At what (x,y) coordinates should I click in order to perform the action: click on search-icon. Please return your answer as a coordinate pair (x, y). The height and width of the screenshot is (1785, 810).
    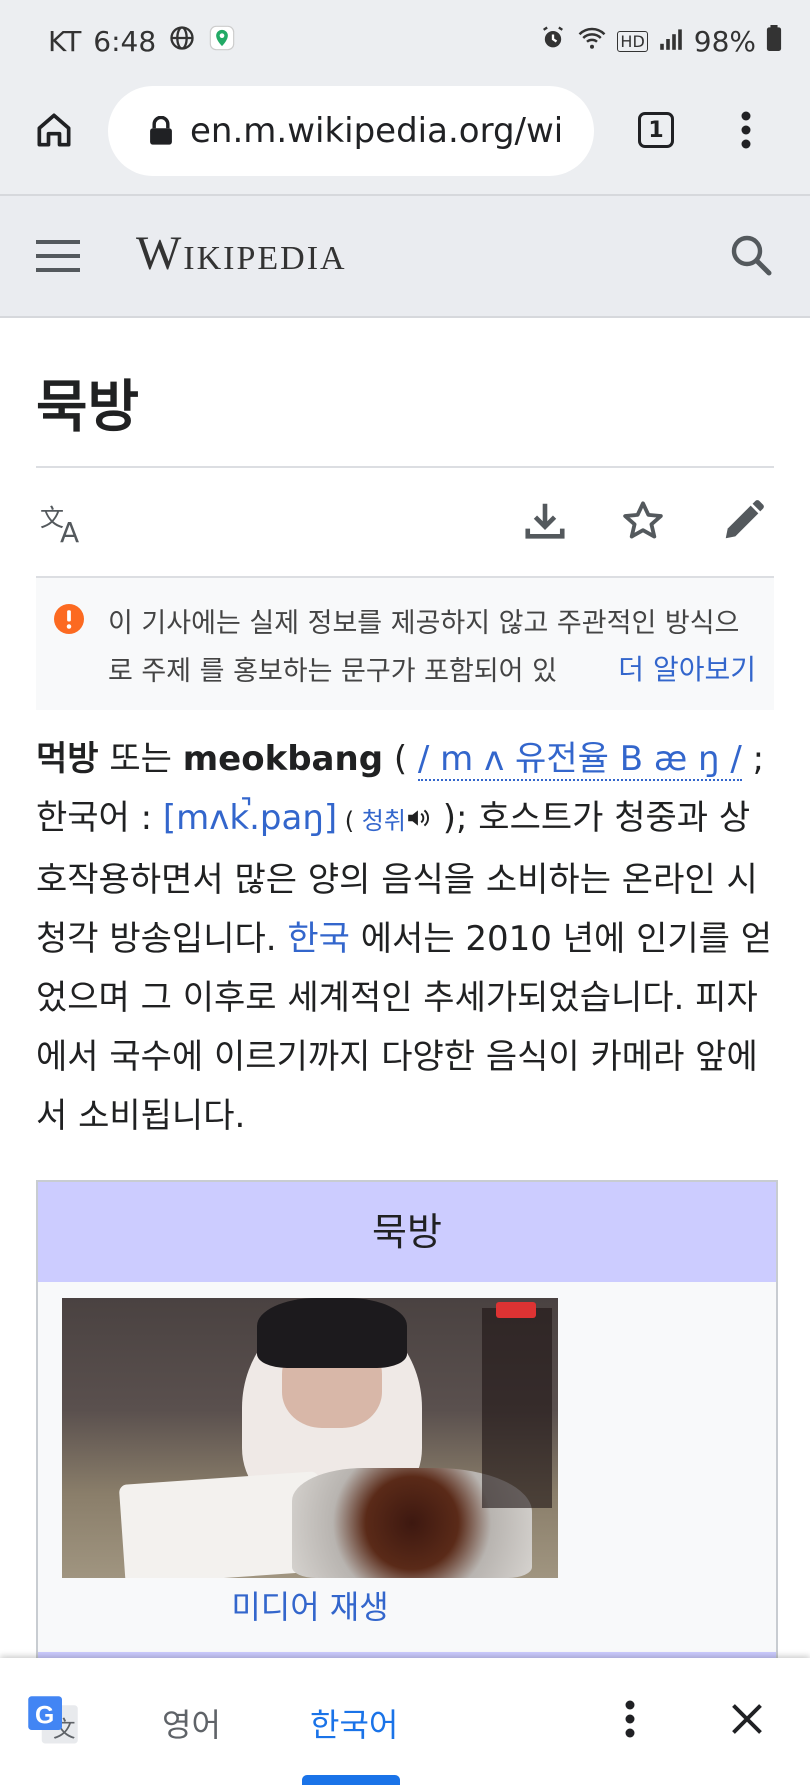
    Looking at the image, I should click on (751, 255).